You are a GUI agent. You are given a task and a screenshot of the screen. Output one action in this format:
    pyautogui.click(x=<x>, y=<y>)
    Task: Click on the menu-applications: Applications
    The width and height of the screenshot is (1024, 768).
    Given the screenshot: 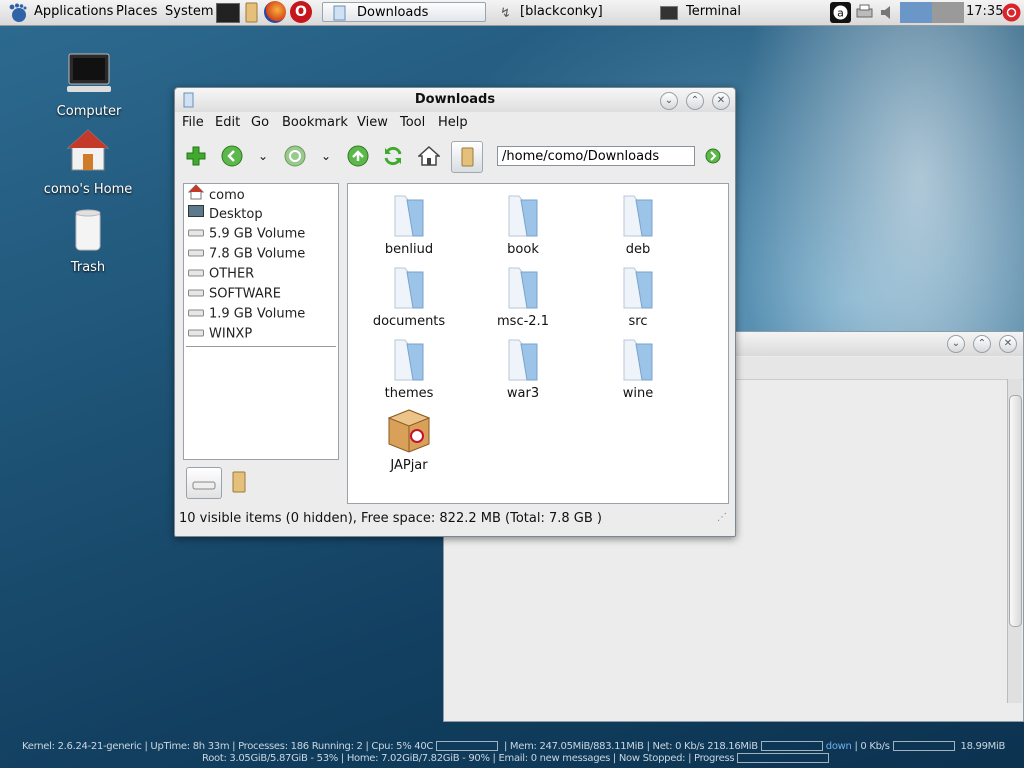 What is the action you would take?
    pyautogui.click(x=73, y=11)
    